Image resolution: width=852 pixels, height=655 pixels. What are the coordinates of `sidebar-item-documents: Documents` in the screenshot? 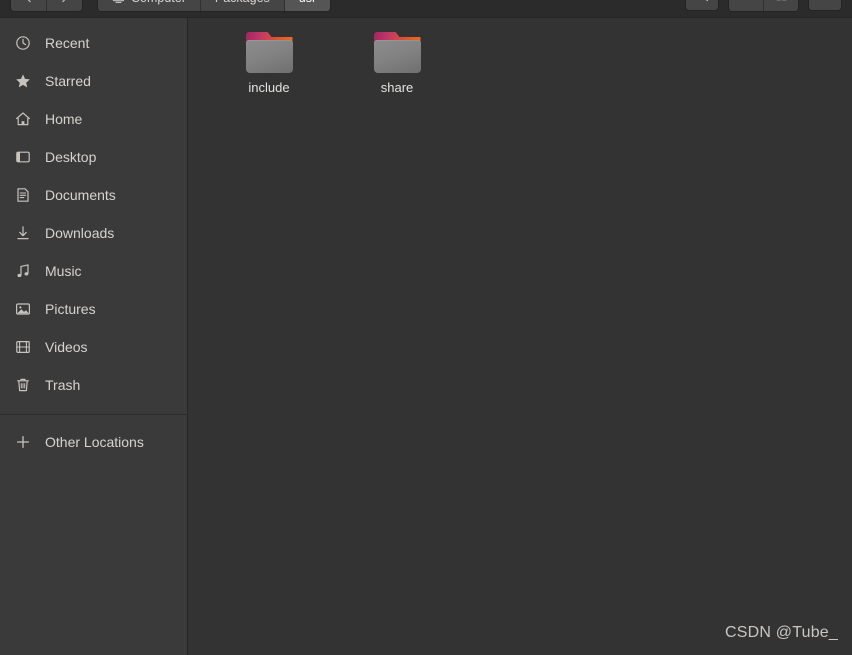 It's located at (93, 195).